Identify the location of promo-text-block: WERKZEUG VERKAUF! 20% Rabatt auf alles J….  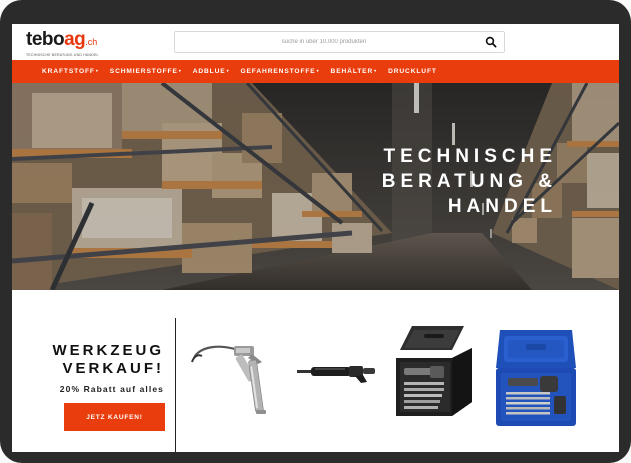
(93, 371).